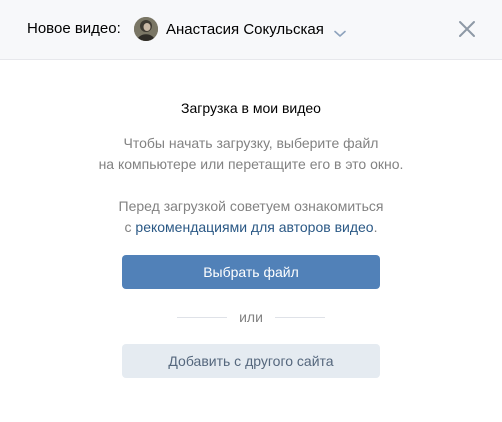  What do you see at coordinates (300, 317) in the screenshot?
I see `divider-line-right` at bounding box center [300, 317].